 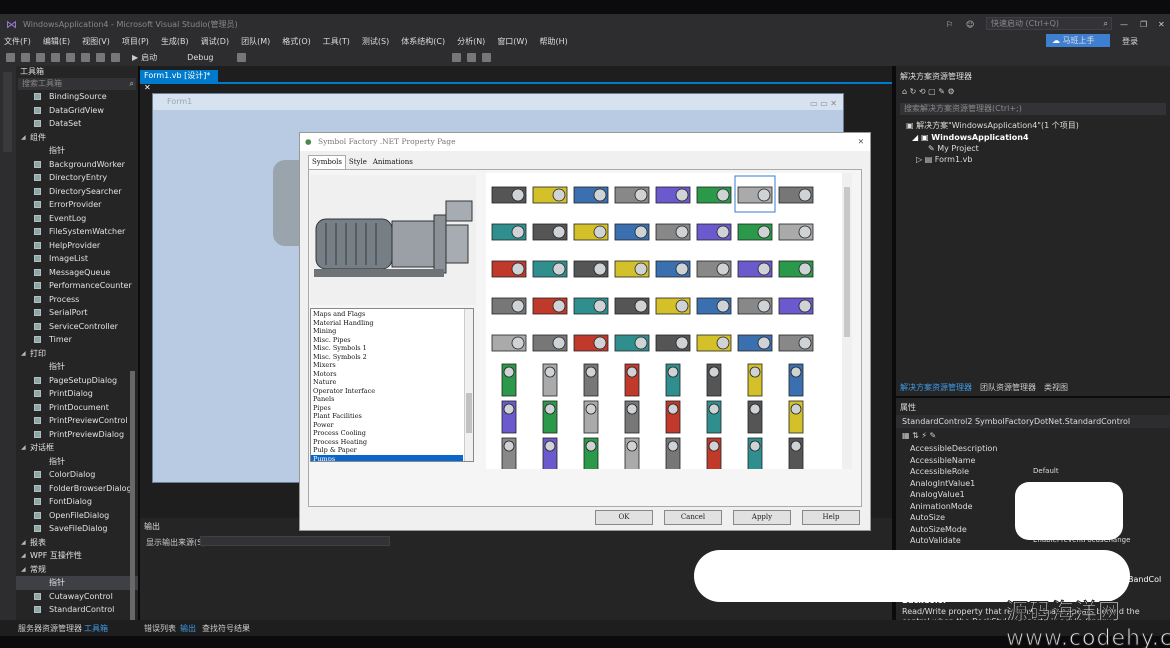 I want to click on toolbox-item: Process, so click(x=77, y=300).